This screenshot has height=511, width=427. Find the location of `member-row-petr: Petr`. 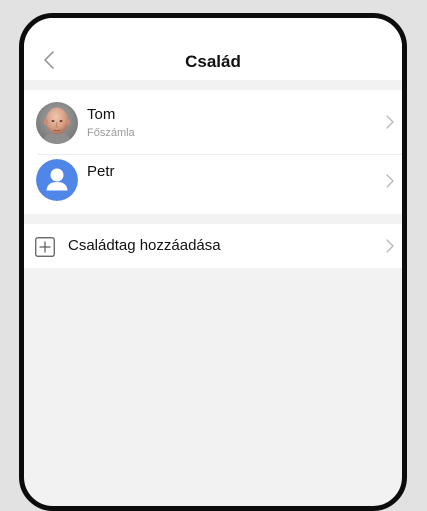

member-row-petr: Petr is located at coordinates (213, 179).